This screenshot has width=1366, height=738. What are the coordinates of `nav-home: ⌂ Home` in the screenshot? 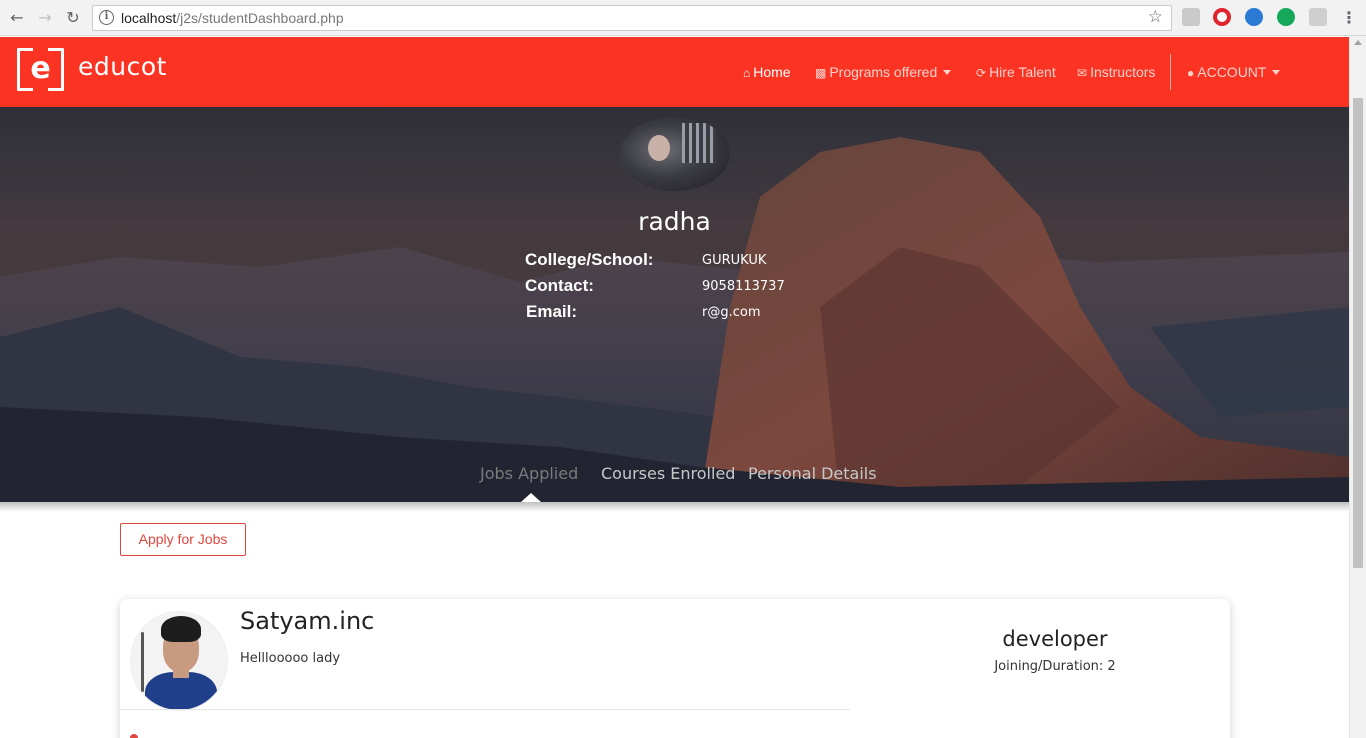 It's located at (767, 72).